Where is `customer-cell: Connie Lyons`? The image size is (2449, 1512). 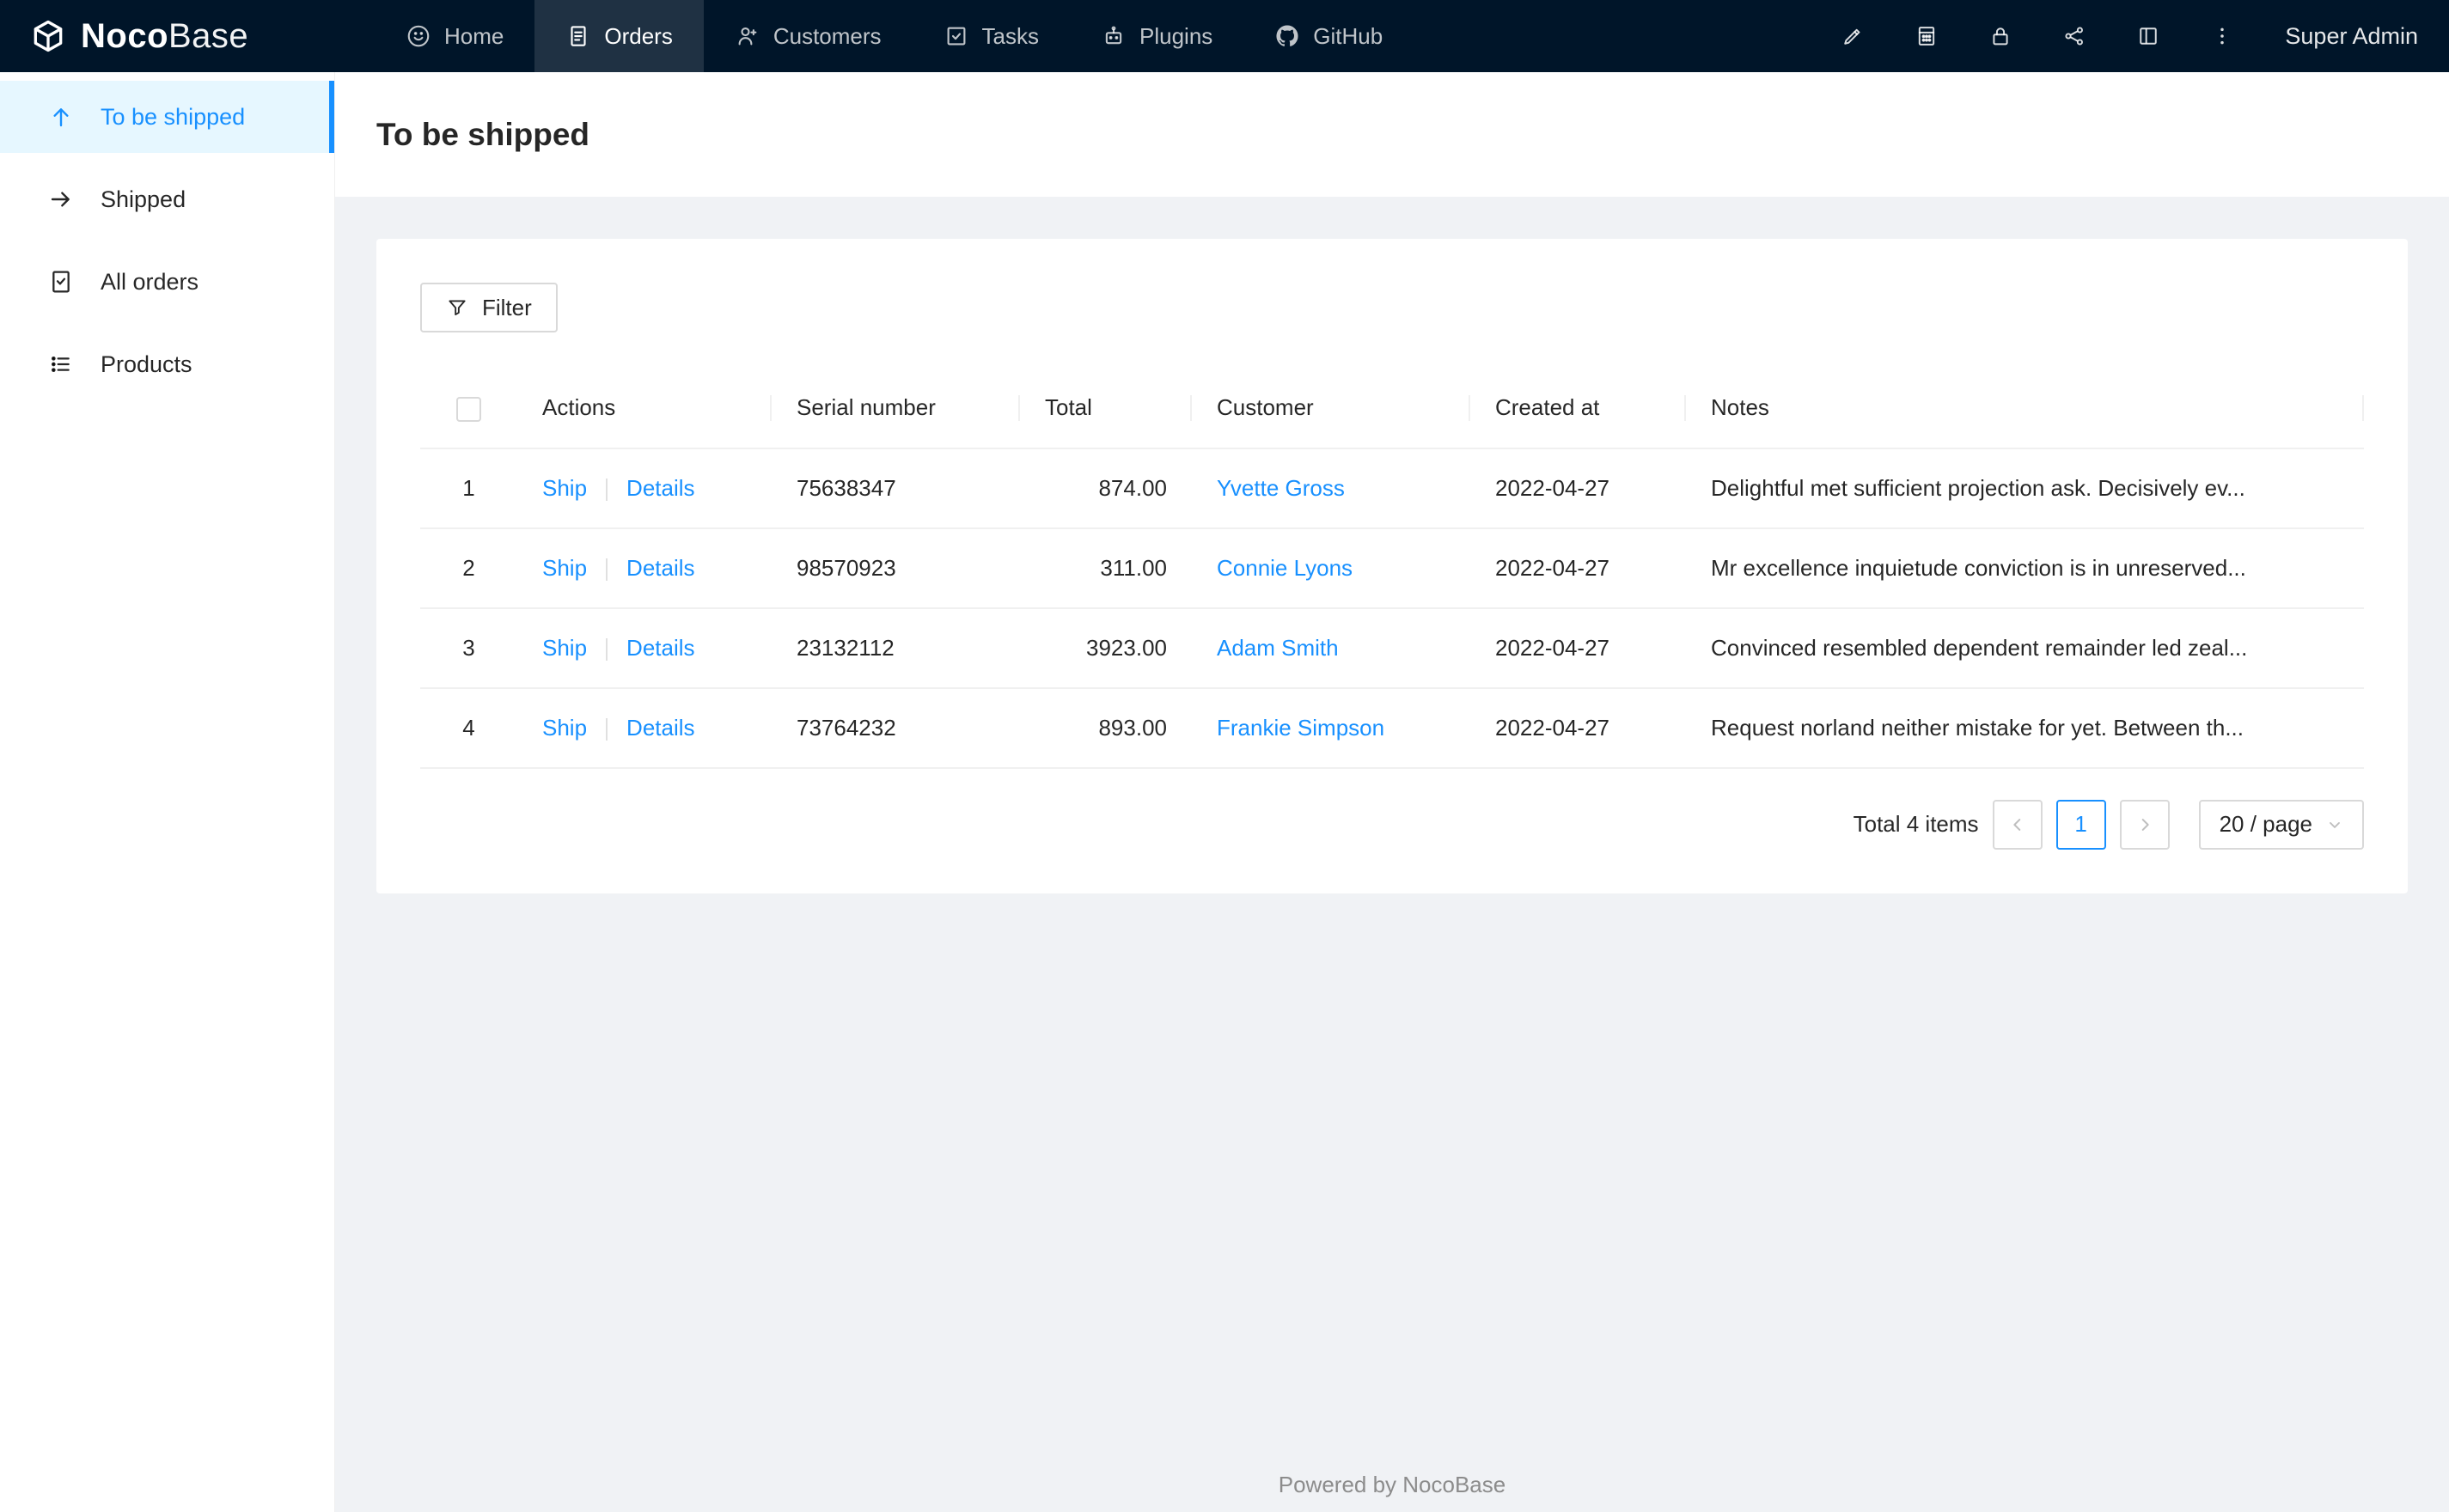
customer-cell: Connie Lyons is located at coordinates (1331, 568).